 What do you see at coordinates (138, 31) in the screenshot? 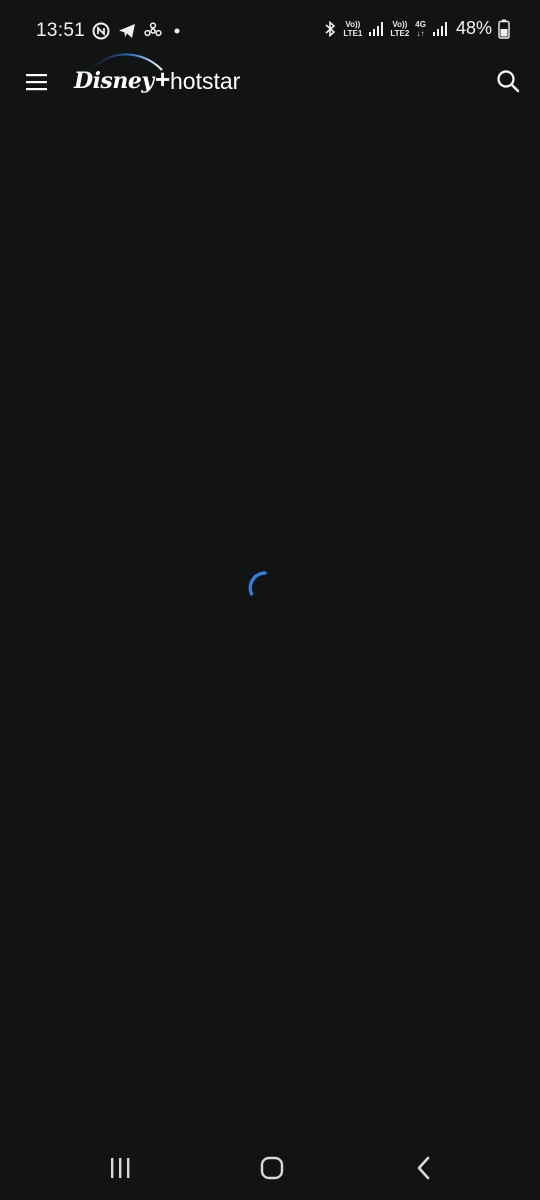
I see `notification-icons` at bounding box center [138, 31].